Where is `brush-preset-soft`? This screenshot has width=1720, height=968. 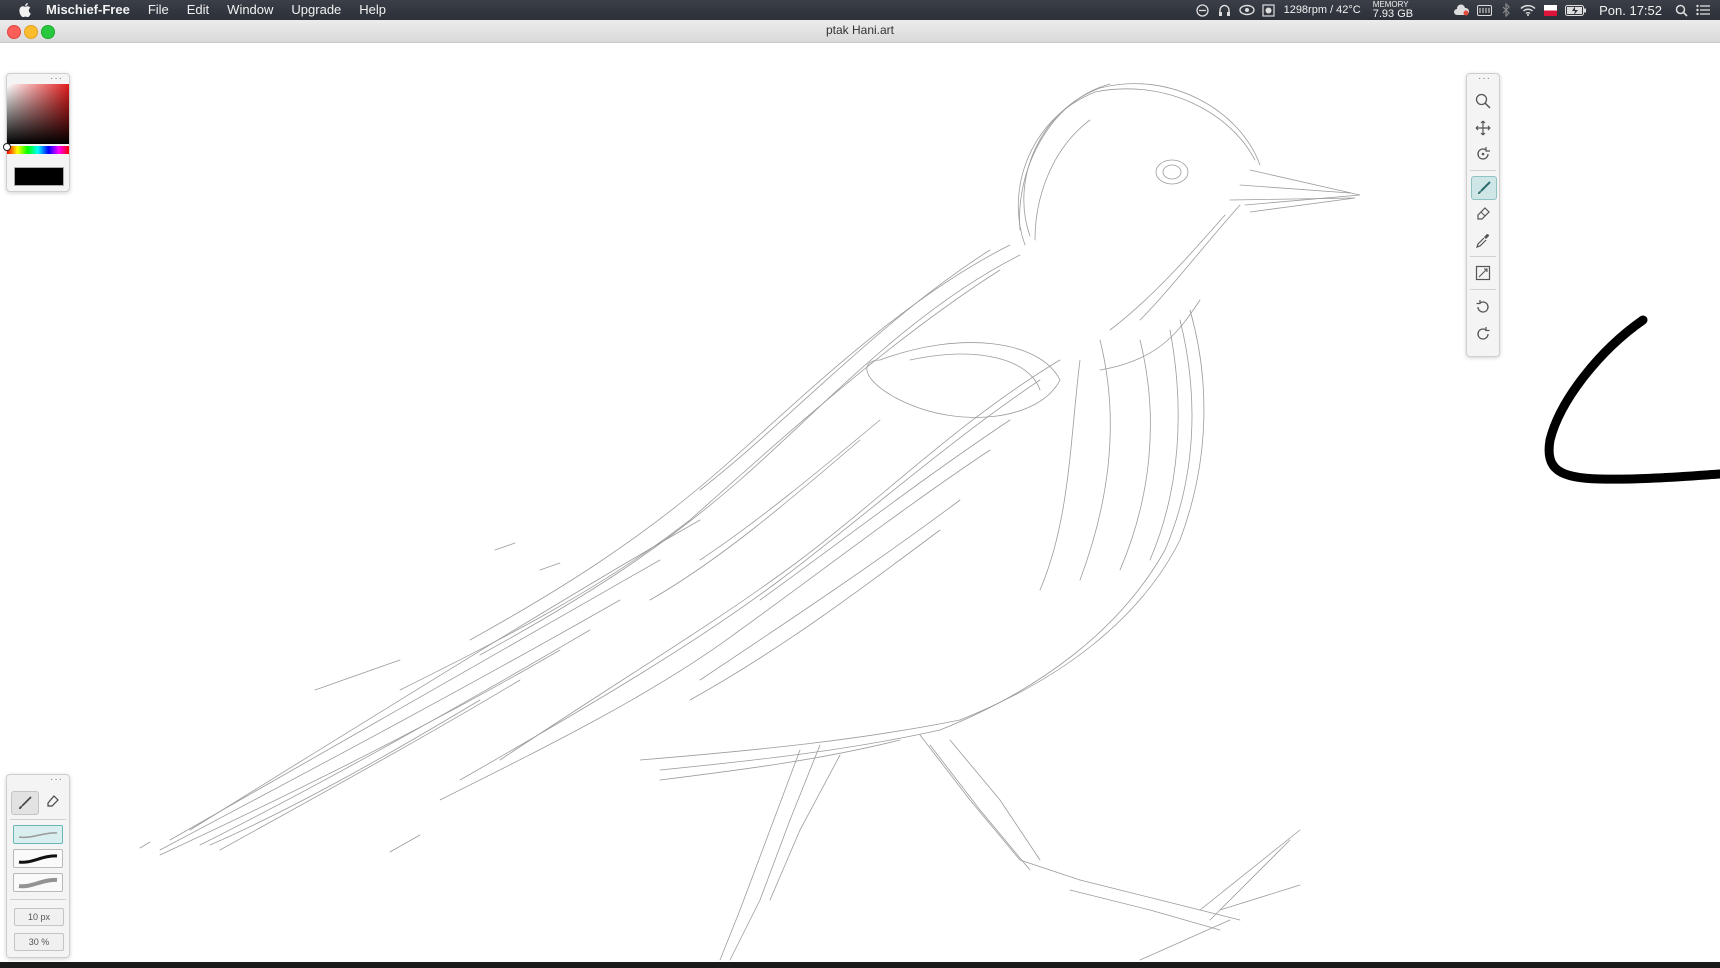
brush-preset-soft is located at coordinates (38, 882).